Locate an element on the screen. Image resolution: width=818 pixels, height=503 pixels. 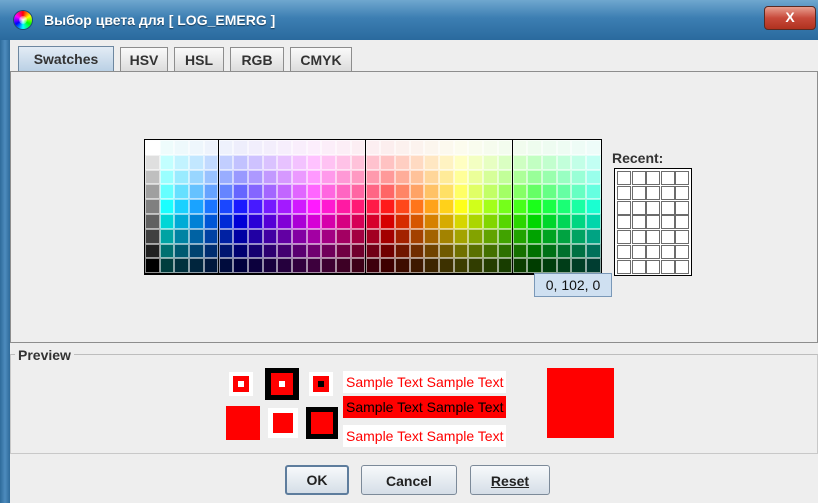
tab-rgb: RGB is located at coordinates (257, 59).